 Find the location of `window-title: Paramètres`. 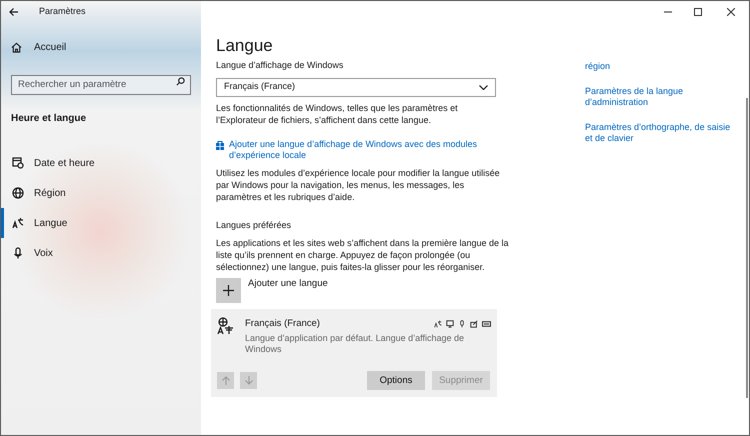

window-title: Paramètres is located at coordinates (62, 11).